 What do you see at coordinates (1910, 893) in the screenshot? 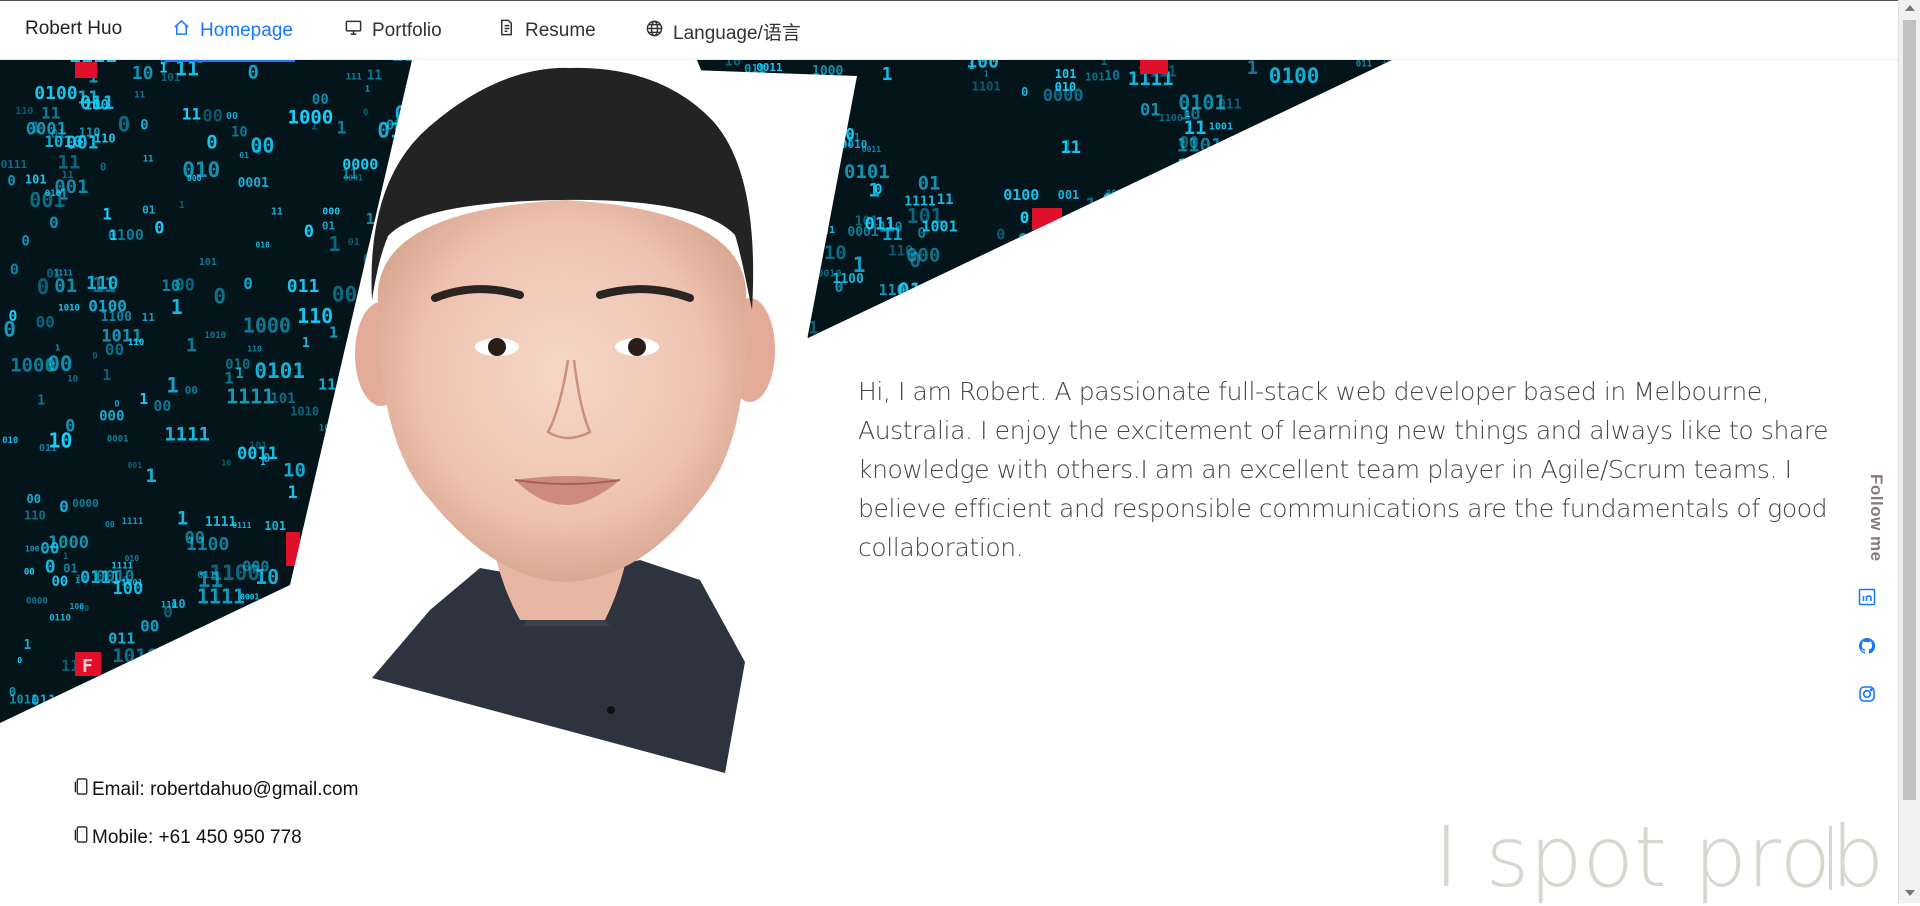
I see `scroll-down-arrow-icon` at bounding box center [1910, 893].